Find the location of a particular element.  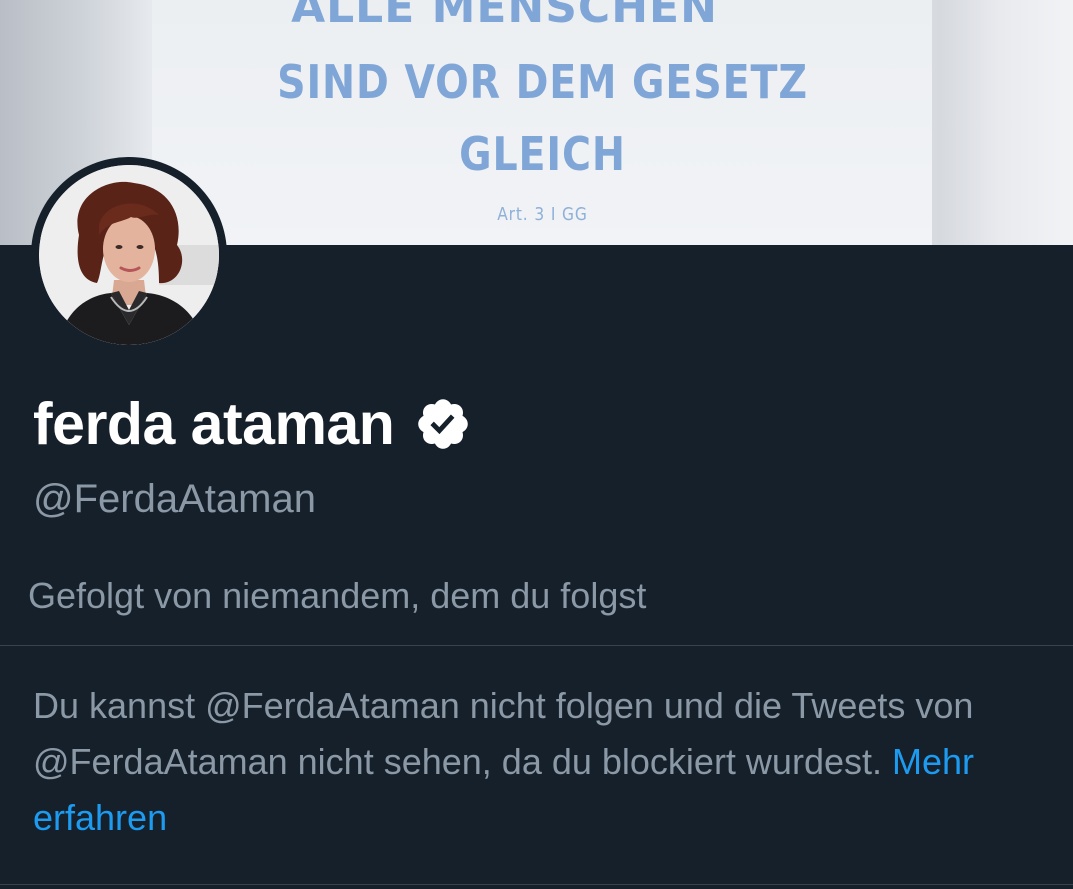

portrait-image is located at coordinates (129, 255).